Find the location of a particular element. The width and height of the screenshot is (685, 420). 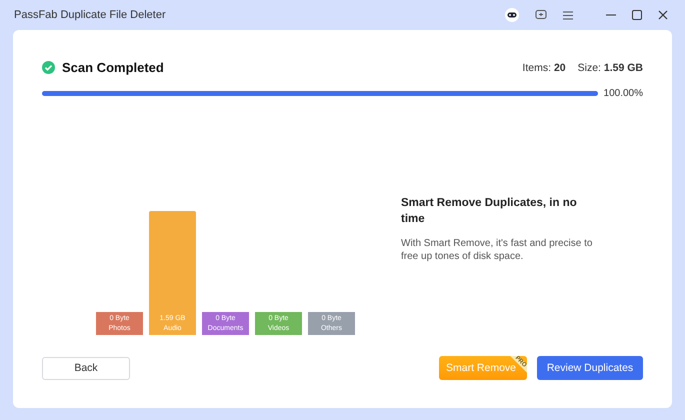

feedback-icon is located at coordinates (541, 15).